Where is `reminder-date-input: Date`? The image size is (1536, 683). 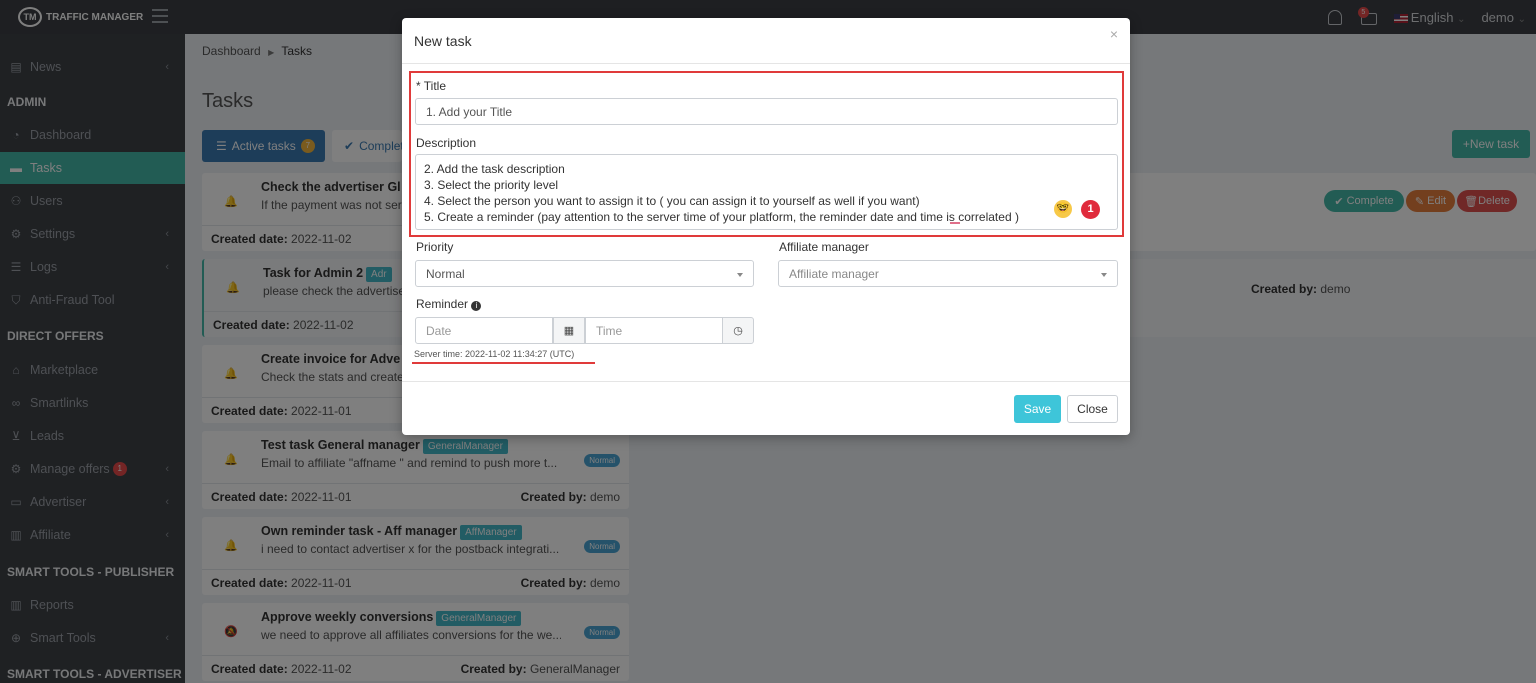 reminder-date-input: Date is located at coordinates (484, 330).